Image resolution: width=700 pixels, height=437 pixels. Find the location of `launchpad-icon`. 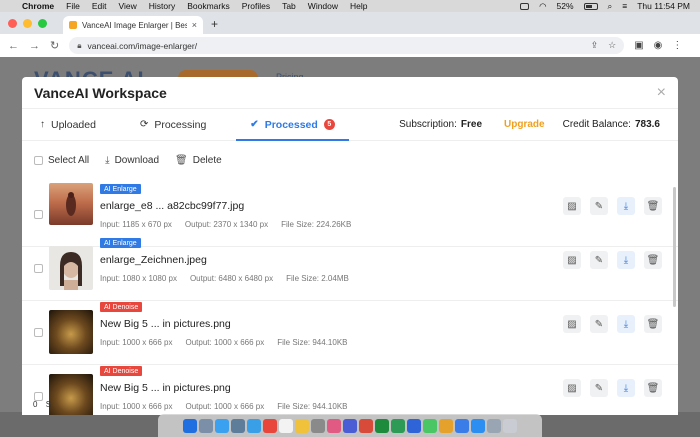

launchpad-icon is located at coordinates (206, 425).